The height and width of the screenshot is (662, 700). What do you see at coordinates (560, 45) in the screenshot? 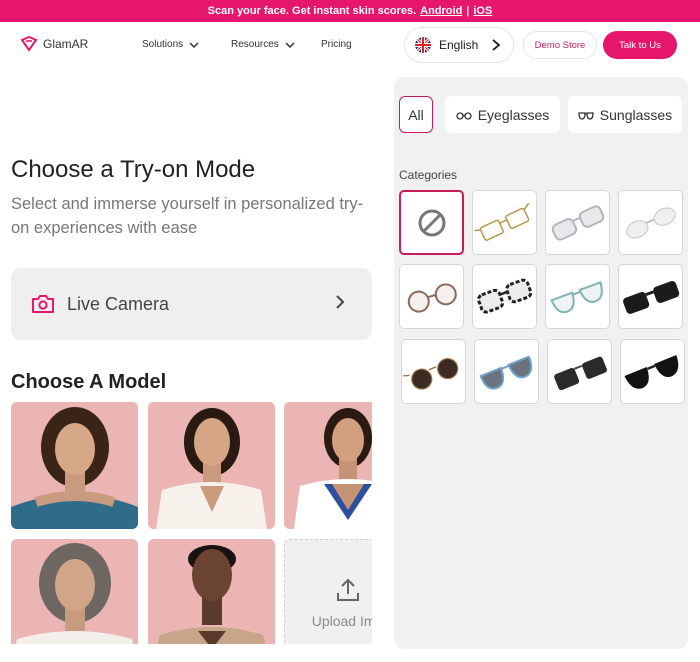
I see `demo-store-button: Demo Store` at bounding box center [560, 45].